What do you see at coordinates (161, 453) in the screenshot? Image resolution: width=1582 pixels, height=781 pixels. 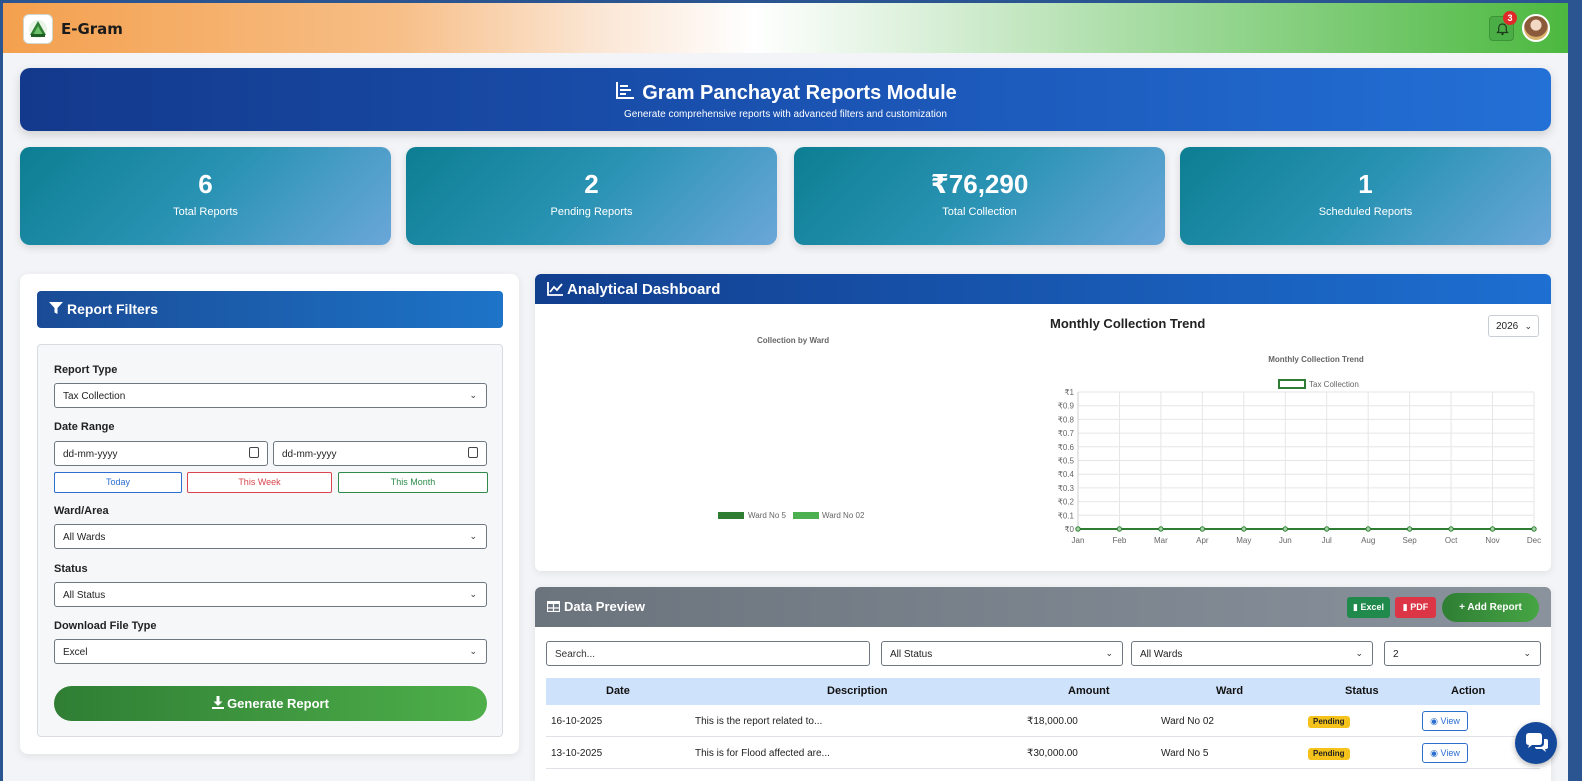 I see `date-from-input: dd-mm-yyyy` at bounding box center [161, 453].